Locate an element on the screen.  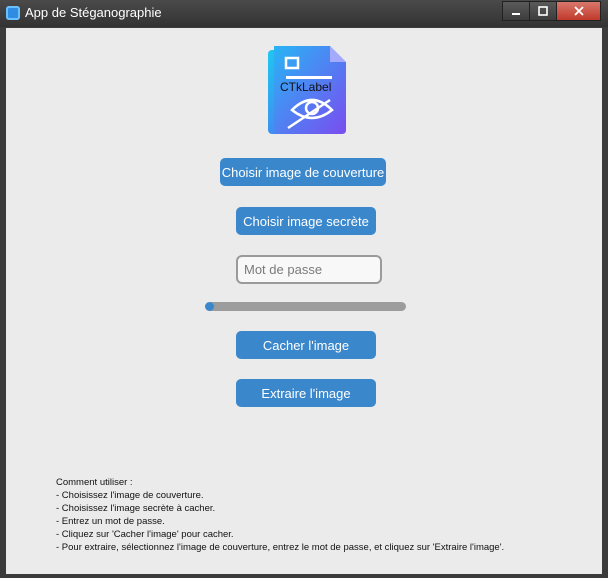
instructions-line: Comment utiliser : is located at coordinates (94, 482).